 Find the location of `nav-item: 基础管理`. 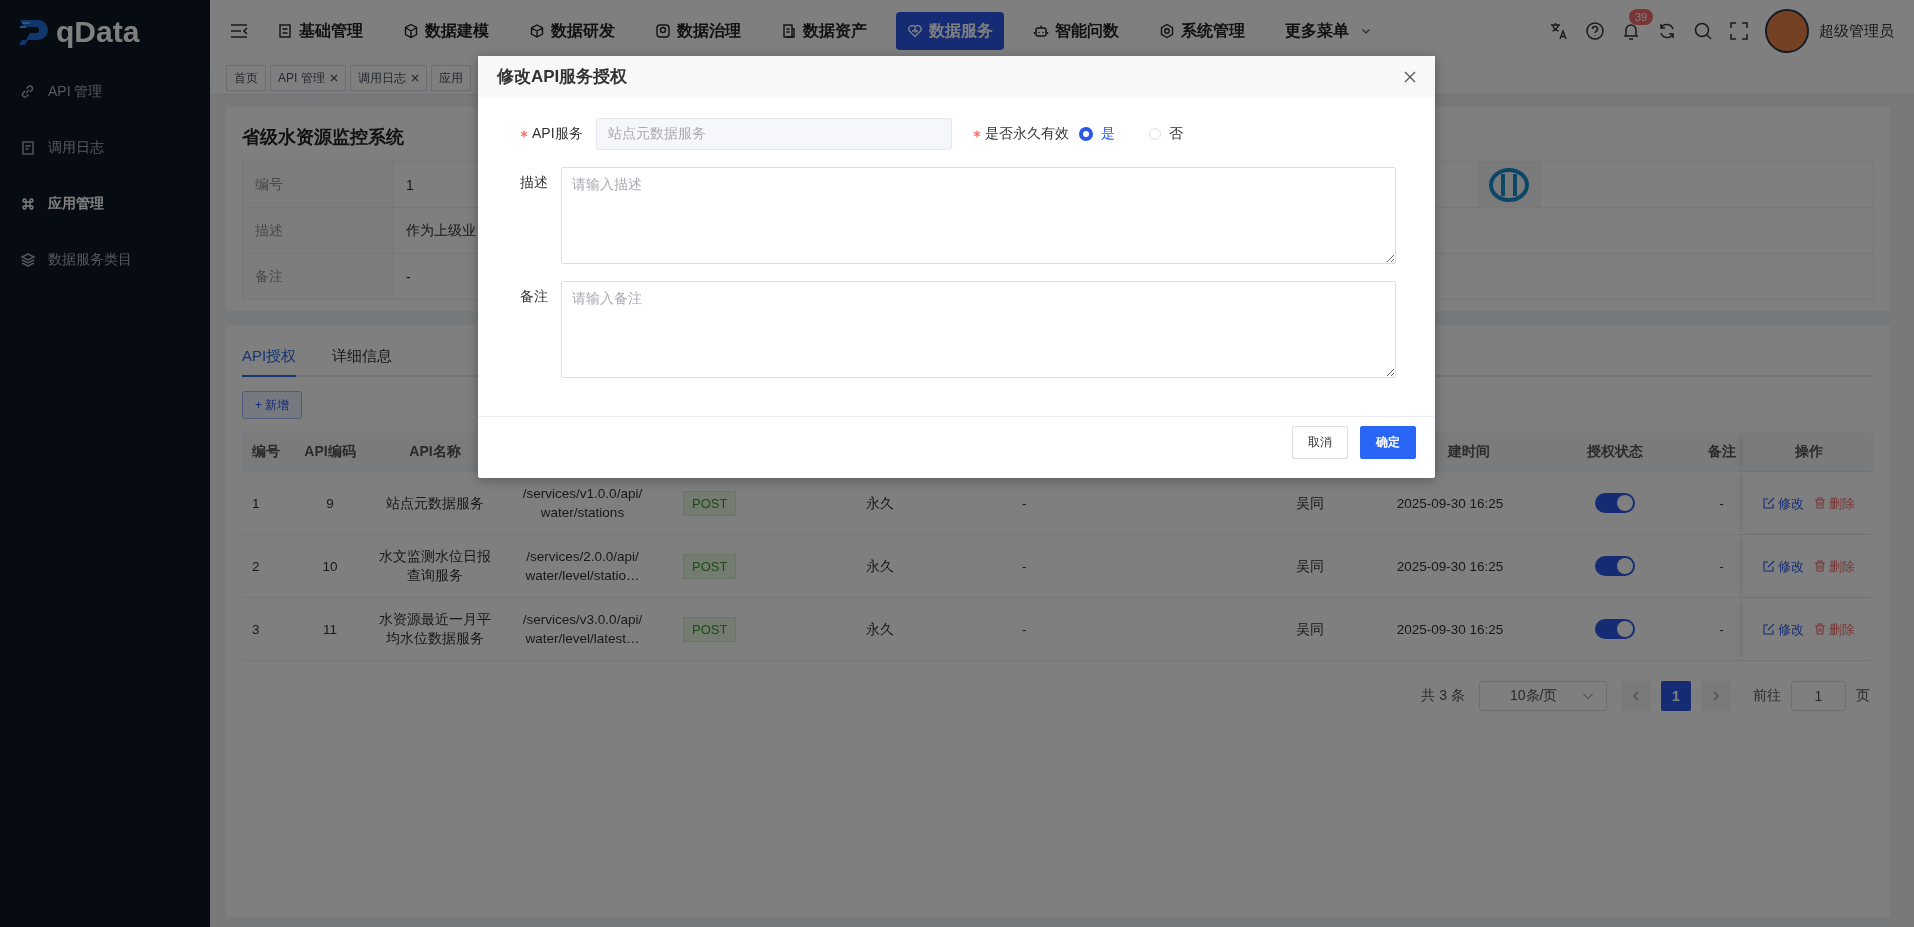

nav-item: 基础管理 is located at coordinates (320, 31).